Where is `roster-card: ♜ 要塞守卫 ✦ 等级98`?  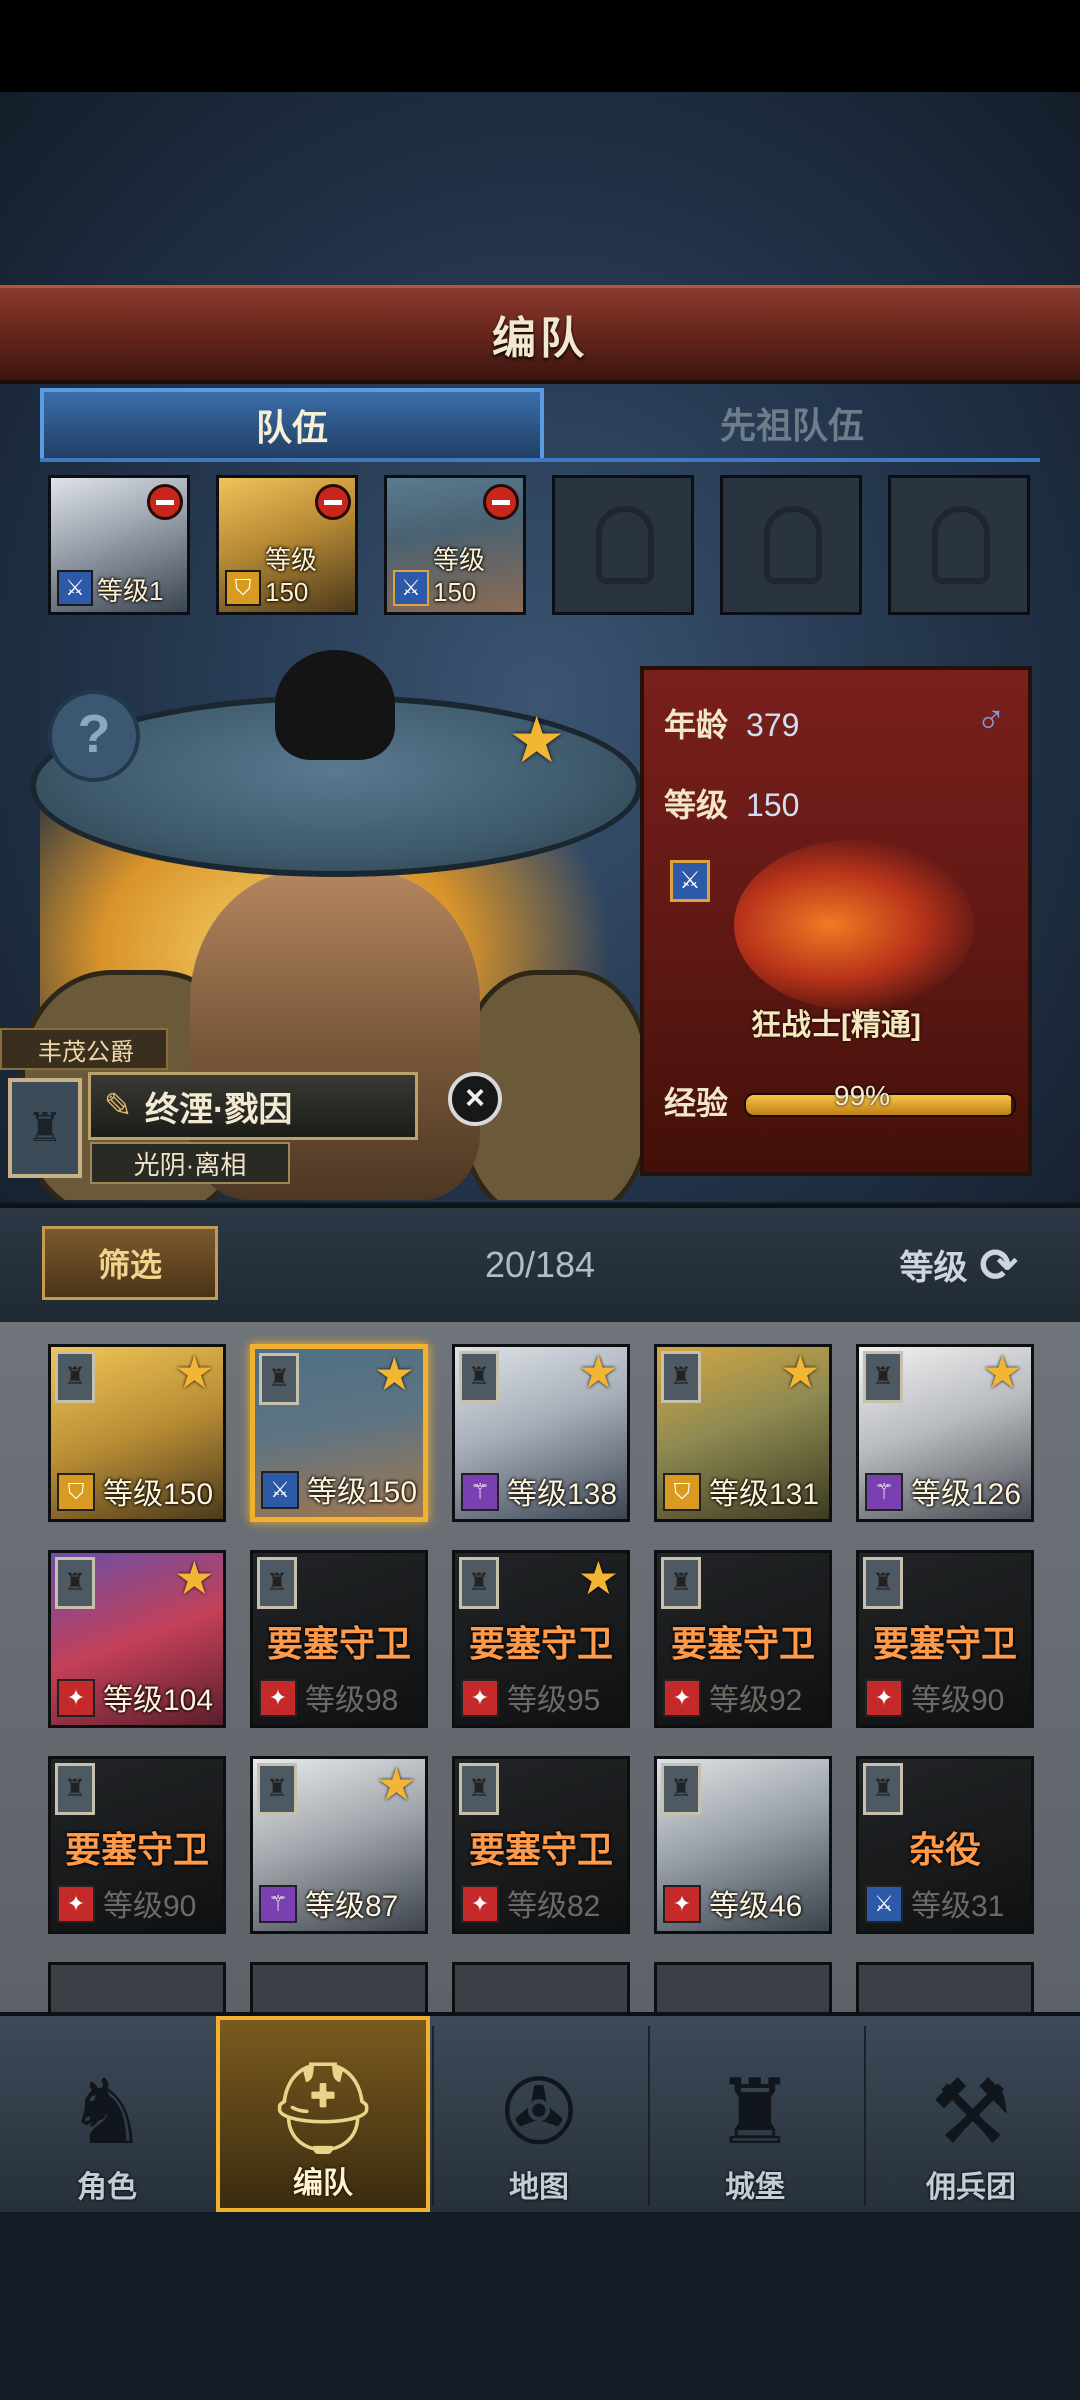
roster-card: ♜ 要塞守卫 ✦ 等级98 is located at coordinates (339, 1639).